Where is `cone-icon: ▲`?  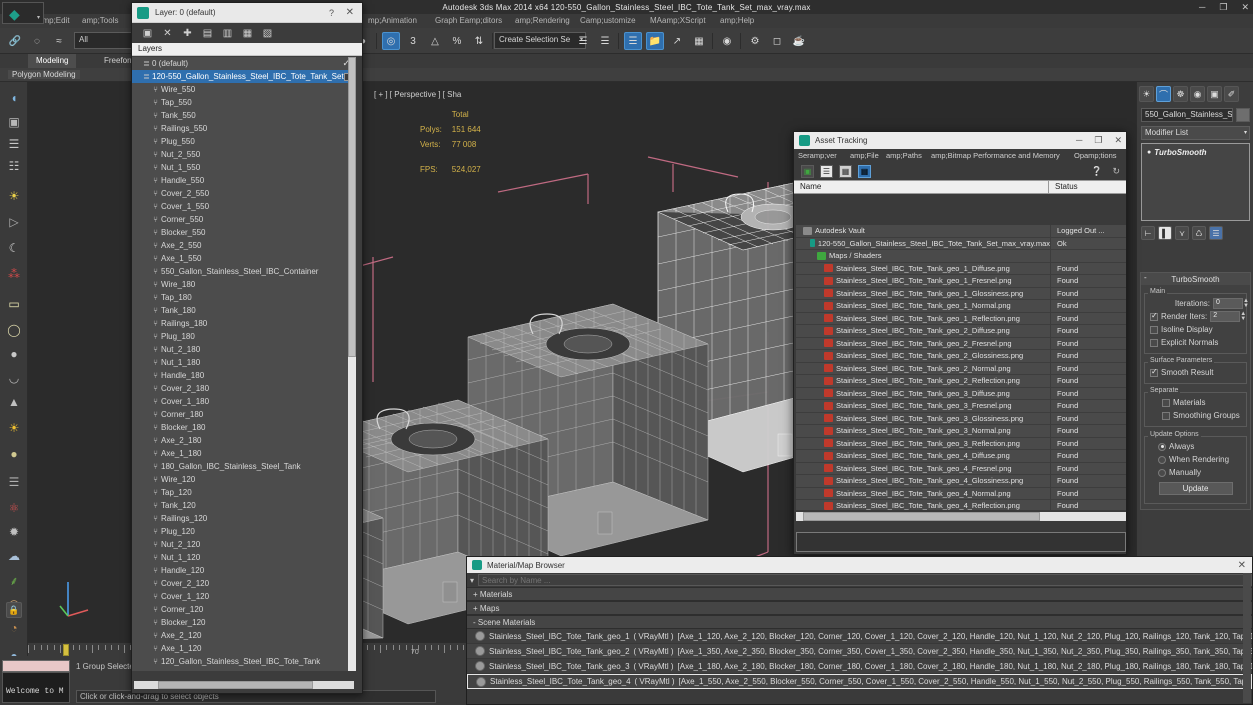 cone-icon: ▲ is located at coordinates (14, 402).